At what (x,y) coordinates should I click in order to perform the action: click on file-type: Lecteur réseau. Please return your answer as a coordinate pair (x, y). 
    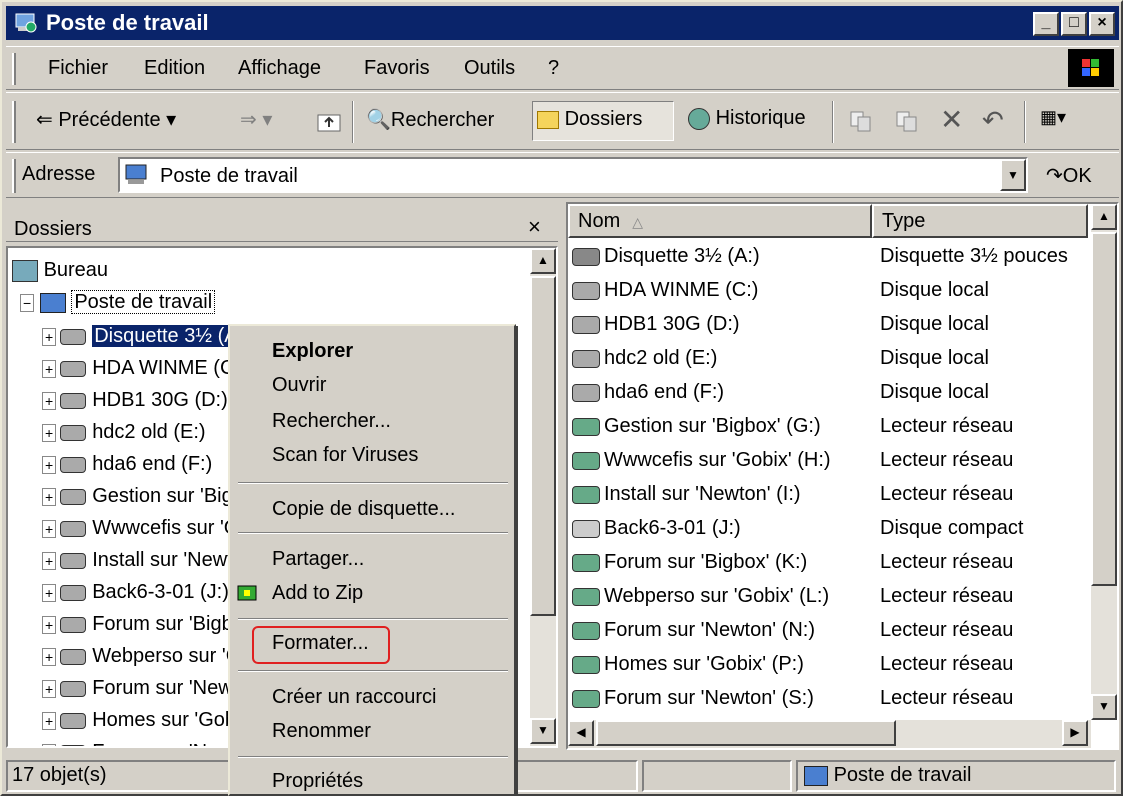
    Looking at the image, I should click on (947, 596).